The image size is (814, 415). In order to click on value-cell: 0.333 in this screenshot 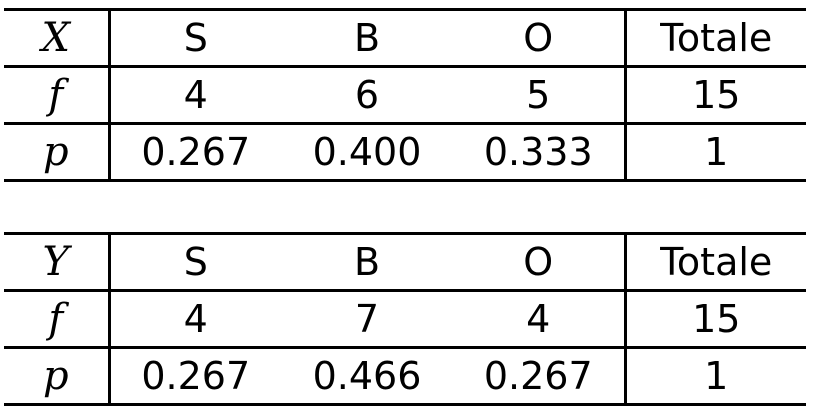, I will do `click(539, 152)`.